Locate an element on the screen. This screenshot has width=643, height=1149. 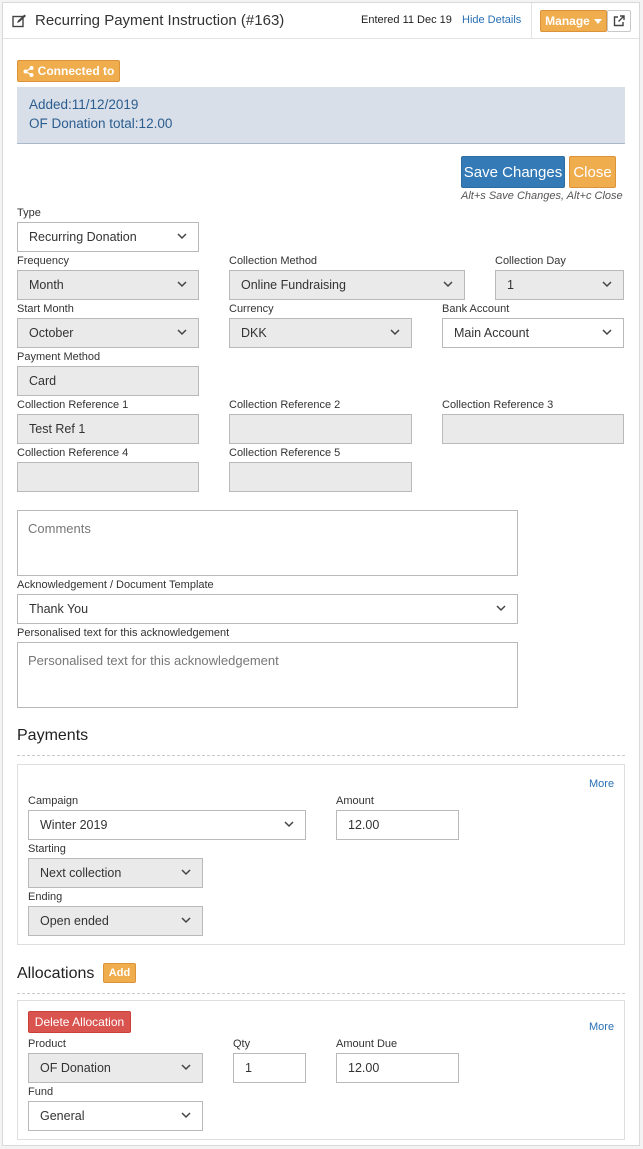
manage-button: Manage is located at coordinates (573, 21).